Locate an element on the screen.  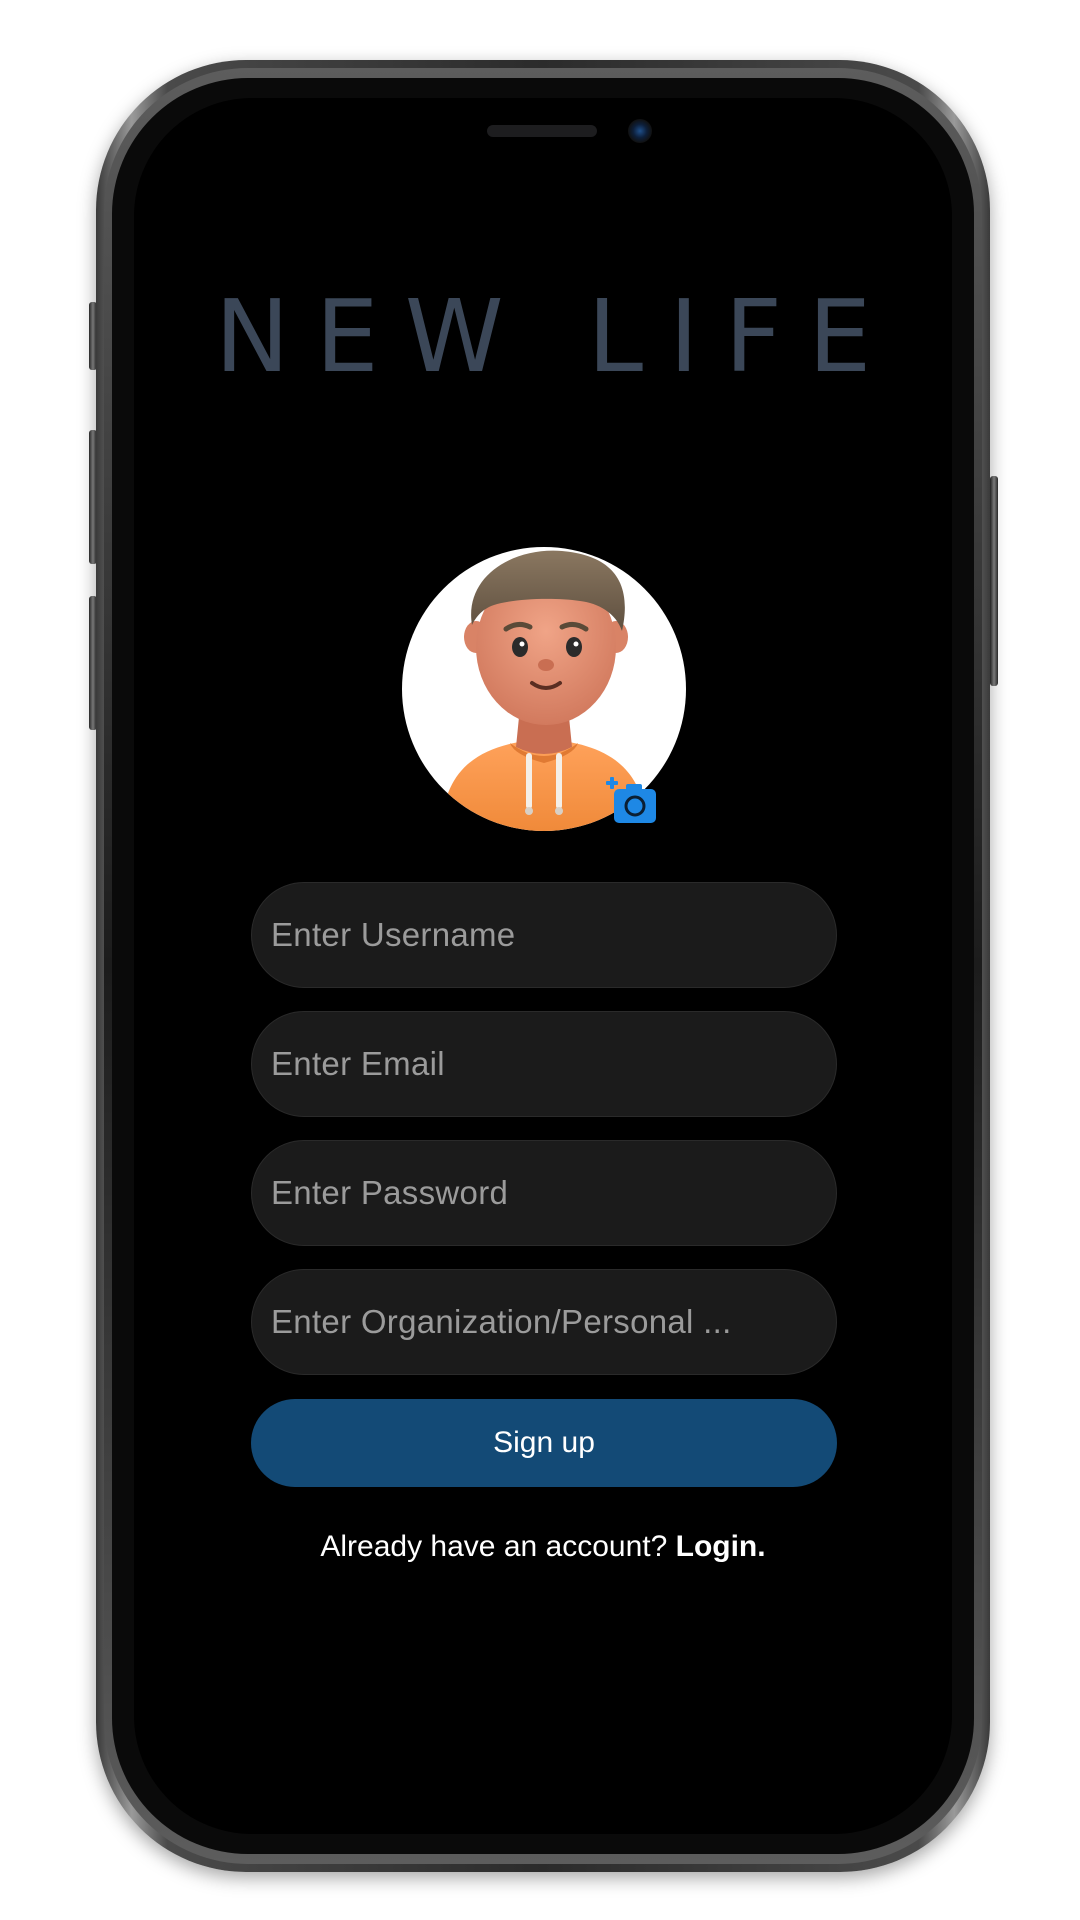
app-title: NEW LIFE is located at coordinates (556, 336).